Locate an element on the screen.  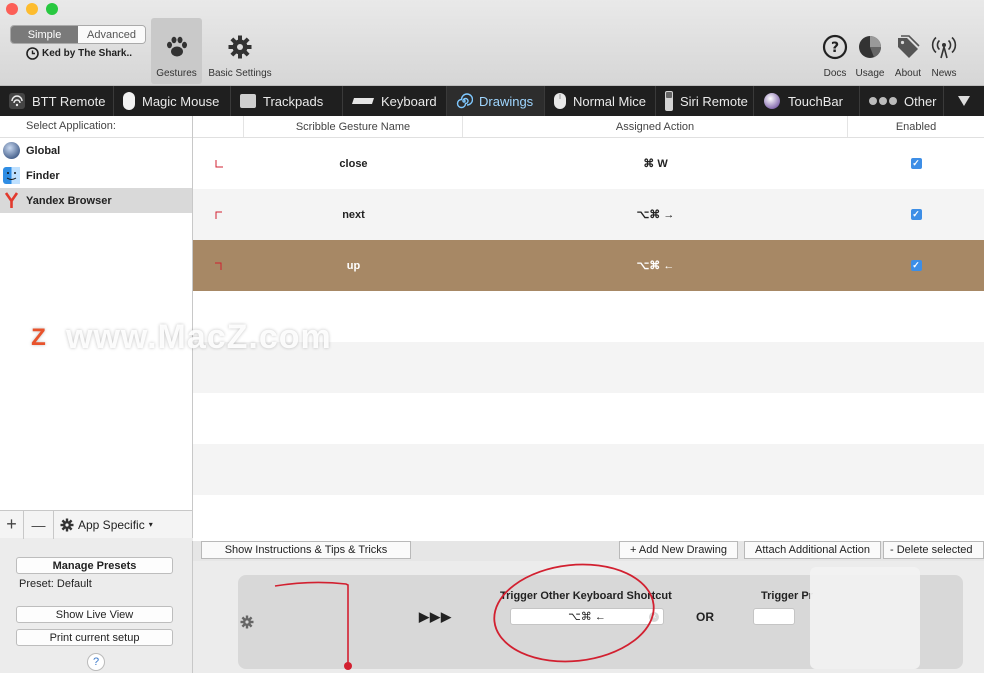
sidebar-item-label: Global is located at coordinates (43, 150).